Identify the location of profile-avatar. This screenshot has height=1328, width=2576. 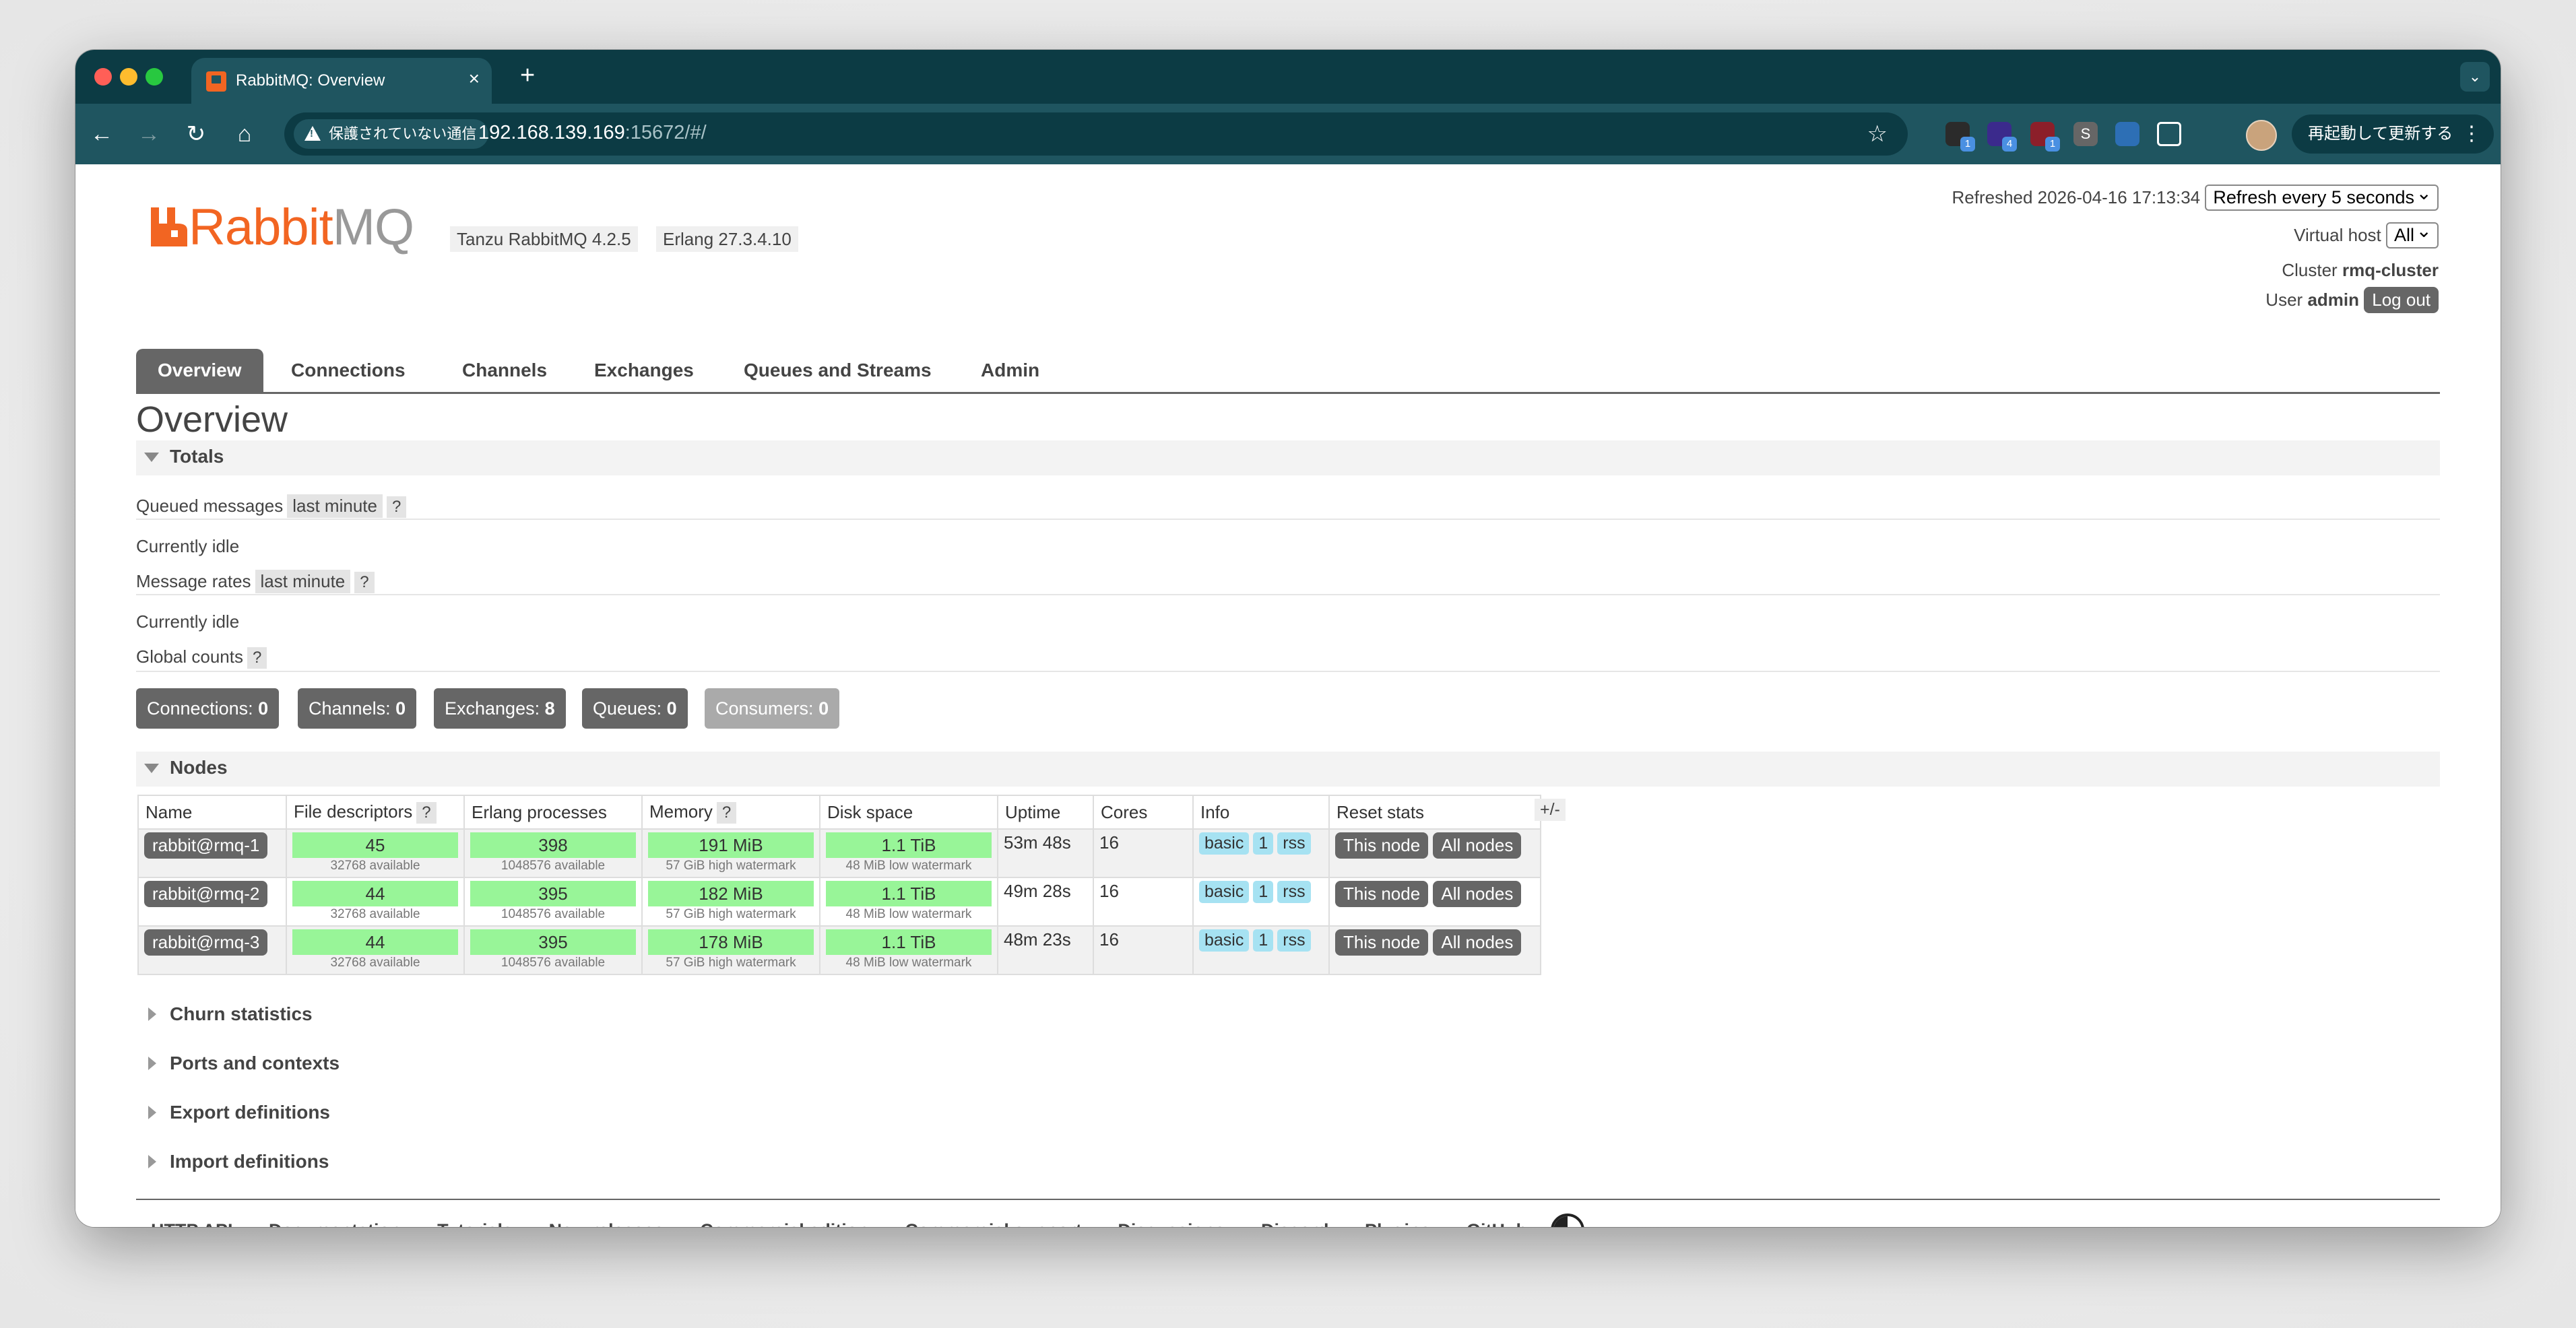
(2261, 136).